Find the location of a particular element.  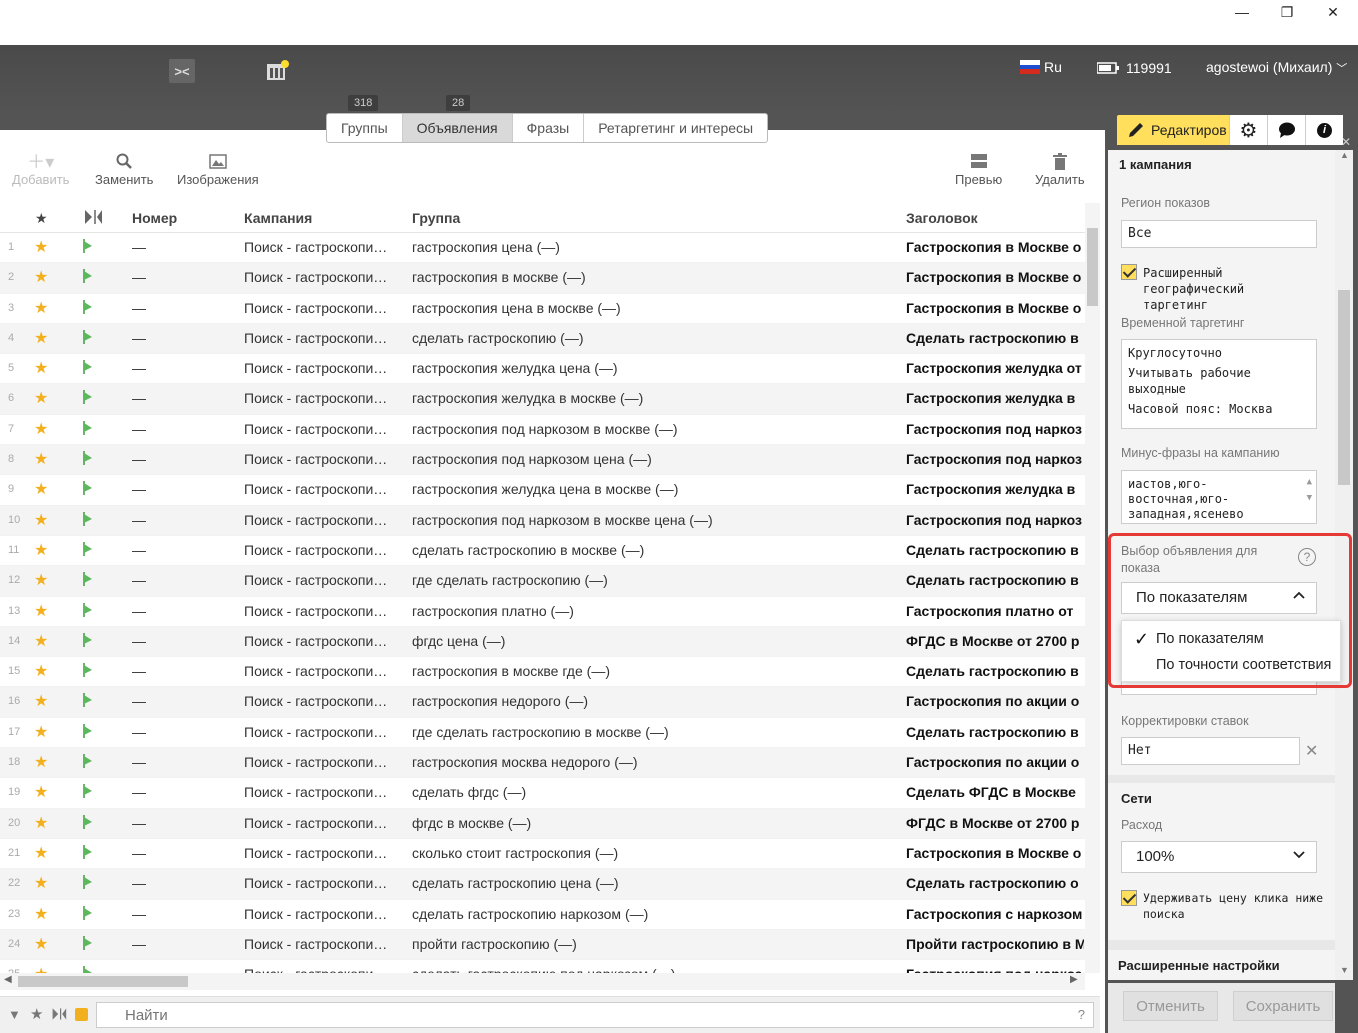

campaign-column-header: Кампания is located at coordinates (278, 218).